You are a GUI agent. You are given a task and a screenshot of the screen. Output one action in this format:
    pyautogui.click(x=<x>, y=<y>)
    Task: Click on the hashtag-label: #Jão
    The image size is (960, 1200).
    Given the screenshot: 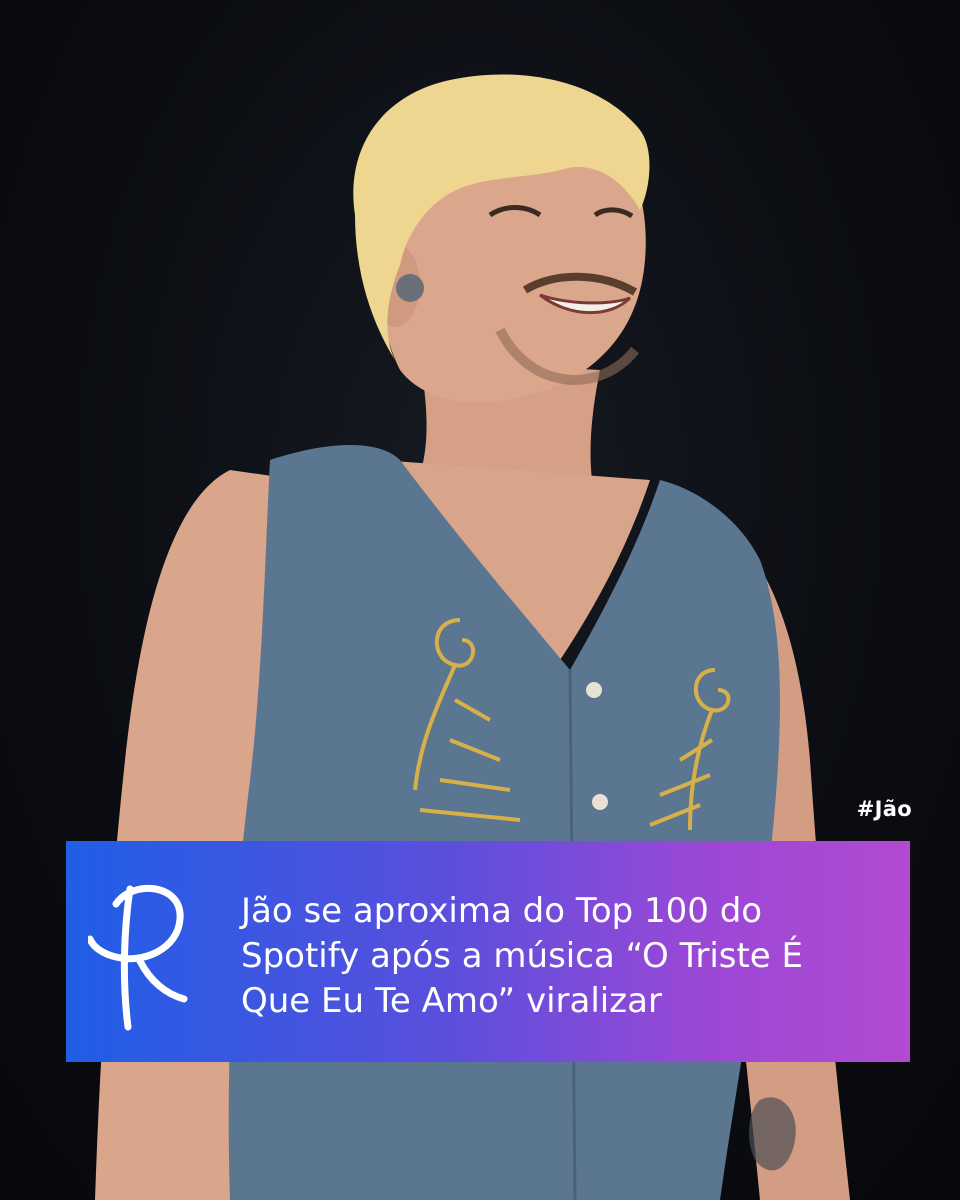 What is the action you would take?
    pyautogui.click(x=884, y=809)
    